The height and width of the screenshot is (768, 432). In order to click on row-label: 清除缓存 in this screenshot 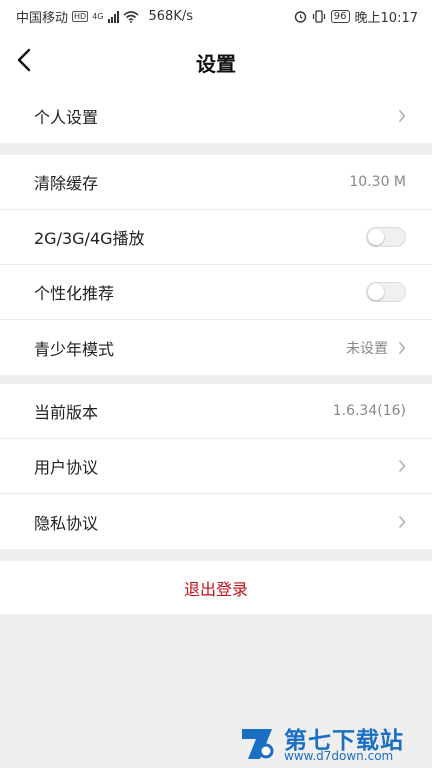, I will do `click(66, 183)`.